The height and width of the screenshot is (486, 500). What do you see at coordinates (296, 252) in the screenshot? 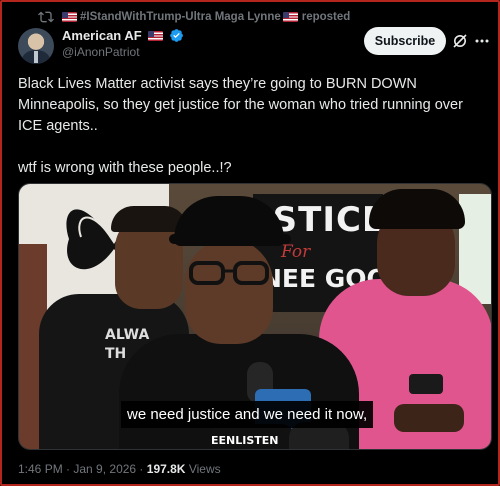
I see `sign-for-text: For` at bounding box center [296, 252].